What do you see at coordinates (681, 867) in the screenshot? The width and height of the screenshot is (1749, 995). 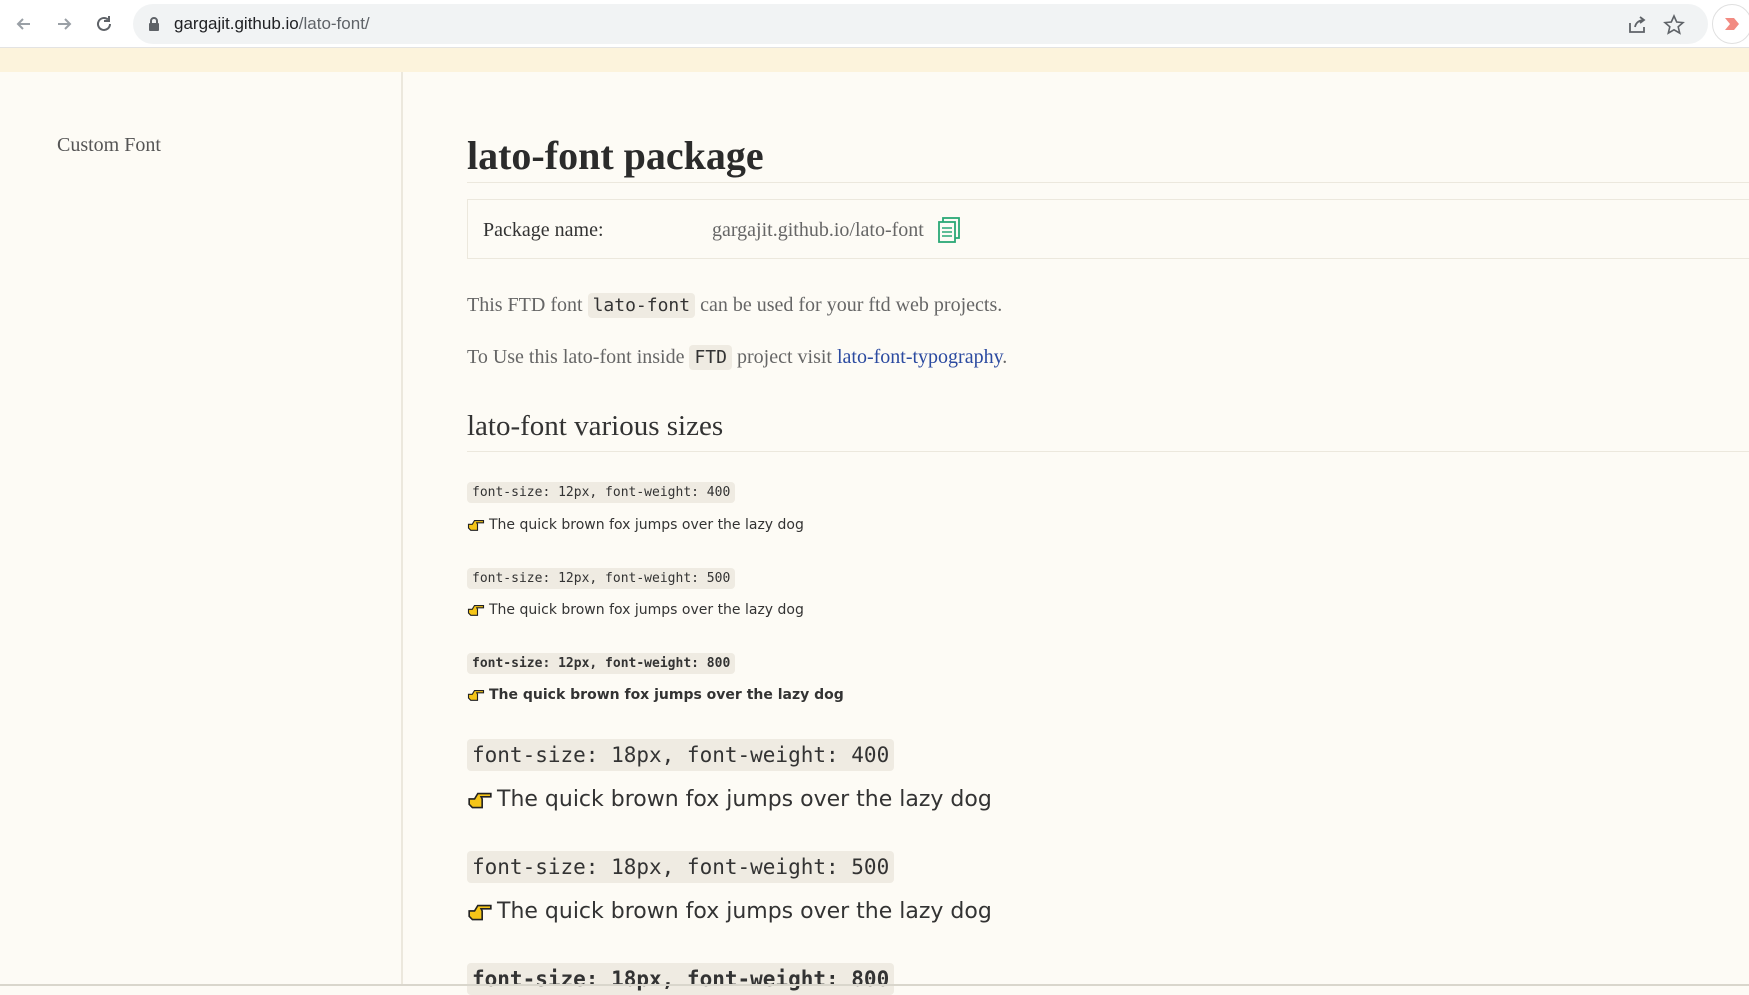 I see `spec-label: font-size: 18px, font-weight: 500` at bounding box center [681, 867].